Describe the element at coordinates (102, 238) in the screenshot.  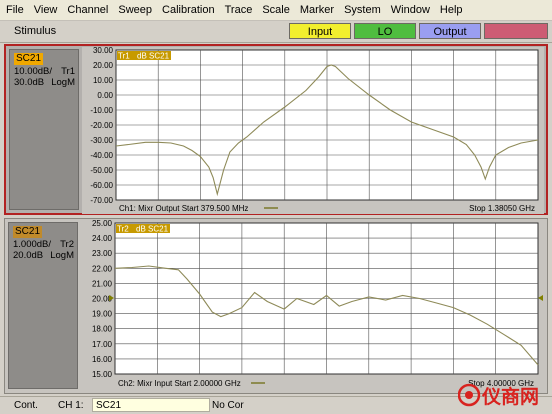
I see `y-tick-label: 24.00` at that location.